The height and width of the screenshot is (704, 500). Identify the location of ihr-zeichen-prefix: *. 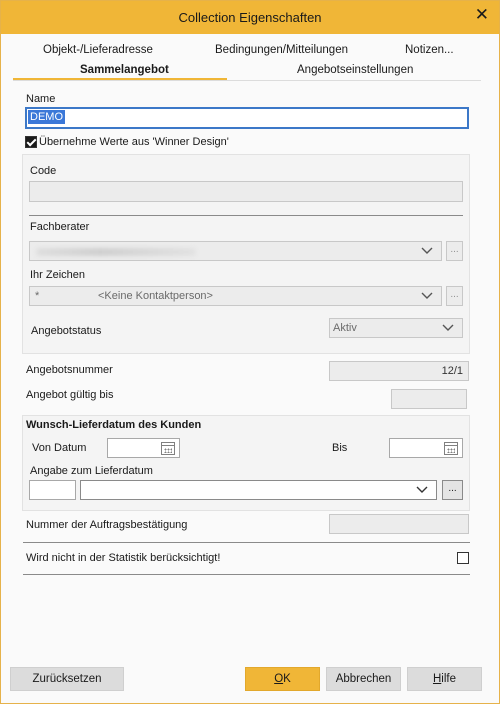
(37, 296).